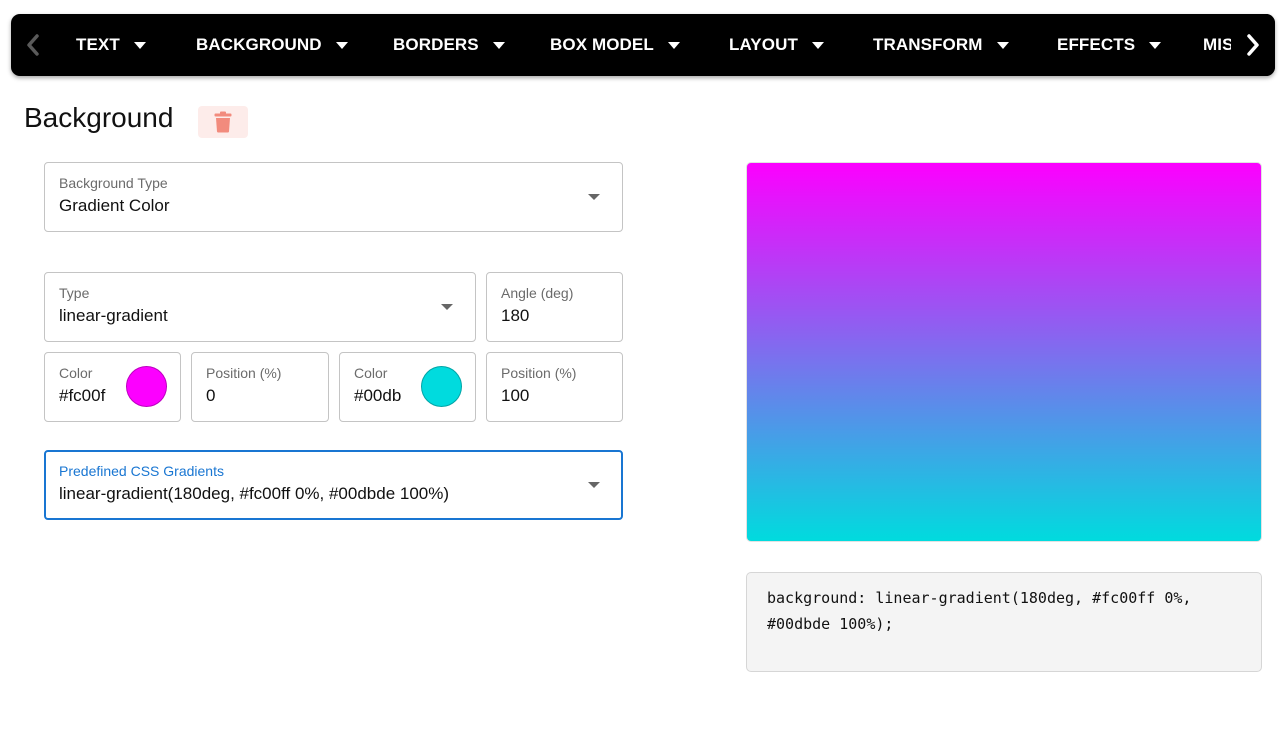 The width and height of the screenshot is (1286, 733). I want to click on angle-input: Angle (deg) 180, so click(554, 307).